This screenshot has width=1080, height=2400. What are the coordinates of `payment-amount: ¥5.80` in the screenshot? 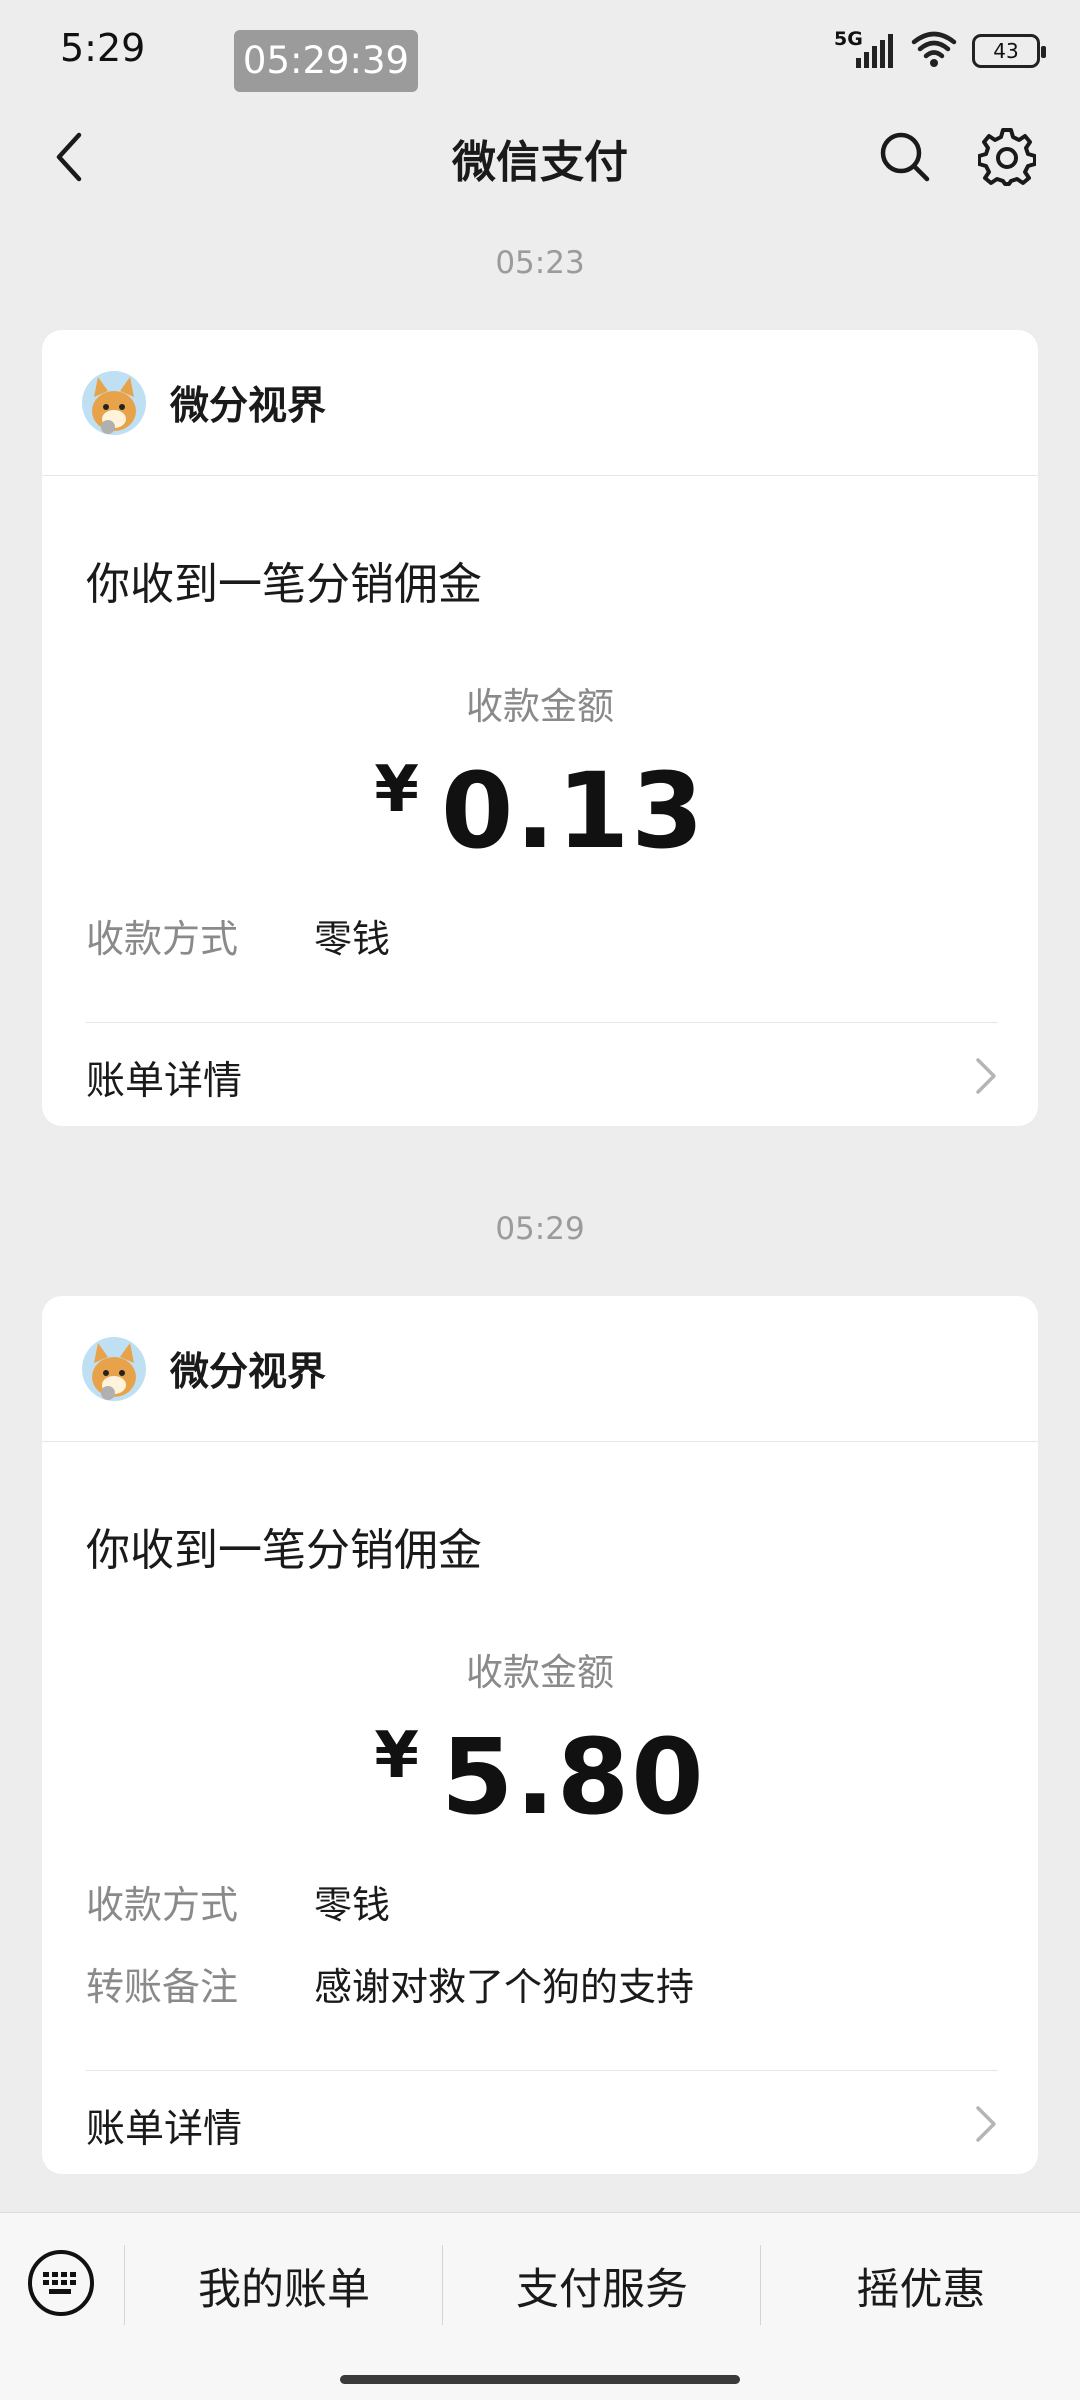 It's located at (540, 1777).